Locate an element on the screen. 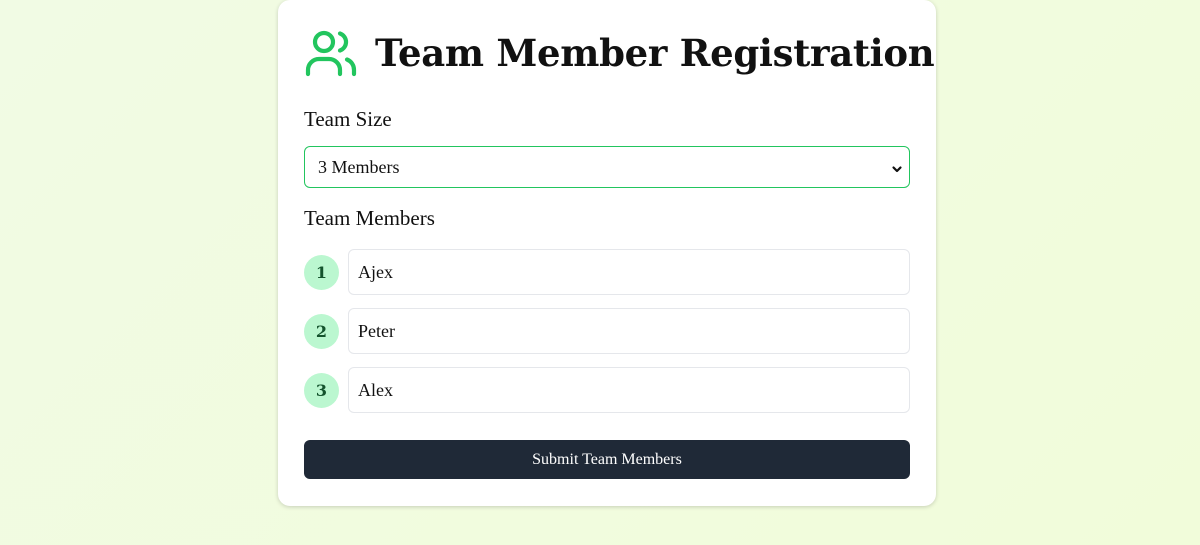  member-row: 1 Ajex is located at coordinates (607, 272).